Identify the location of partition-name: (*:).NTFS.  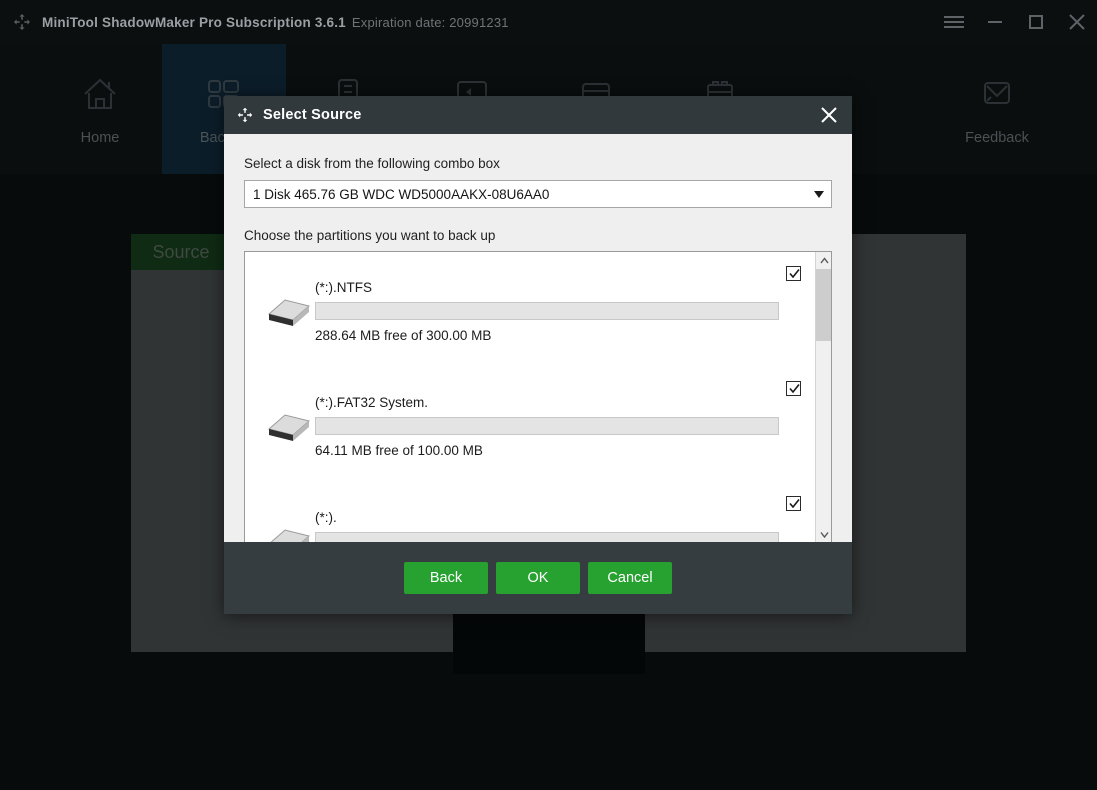
(343, 287).